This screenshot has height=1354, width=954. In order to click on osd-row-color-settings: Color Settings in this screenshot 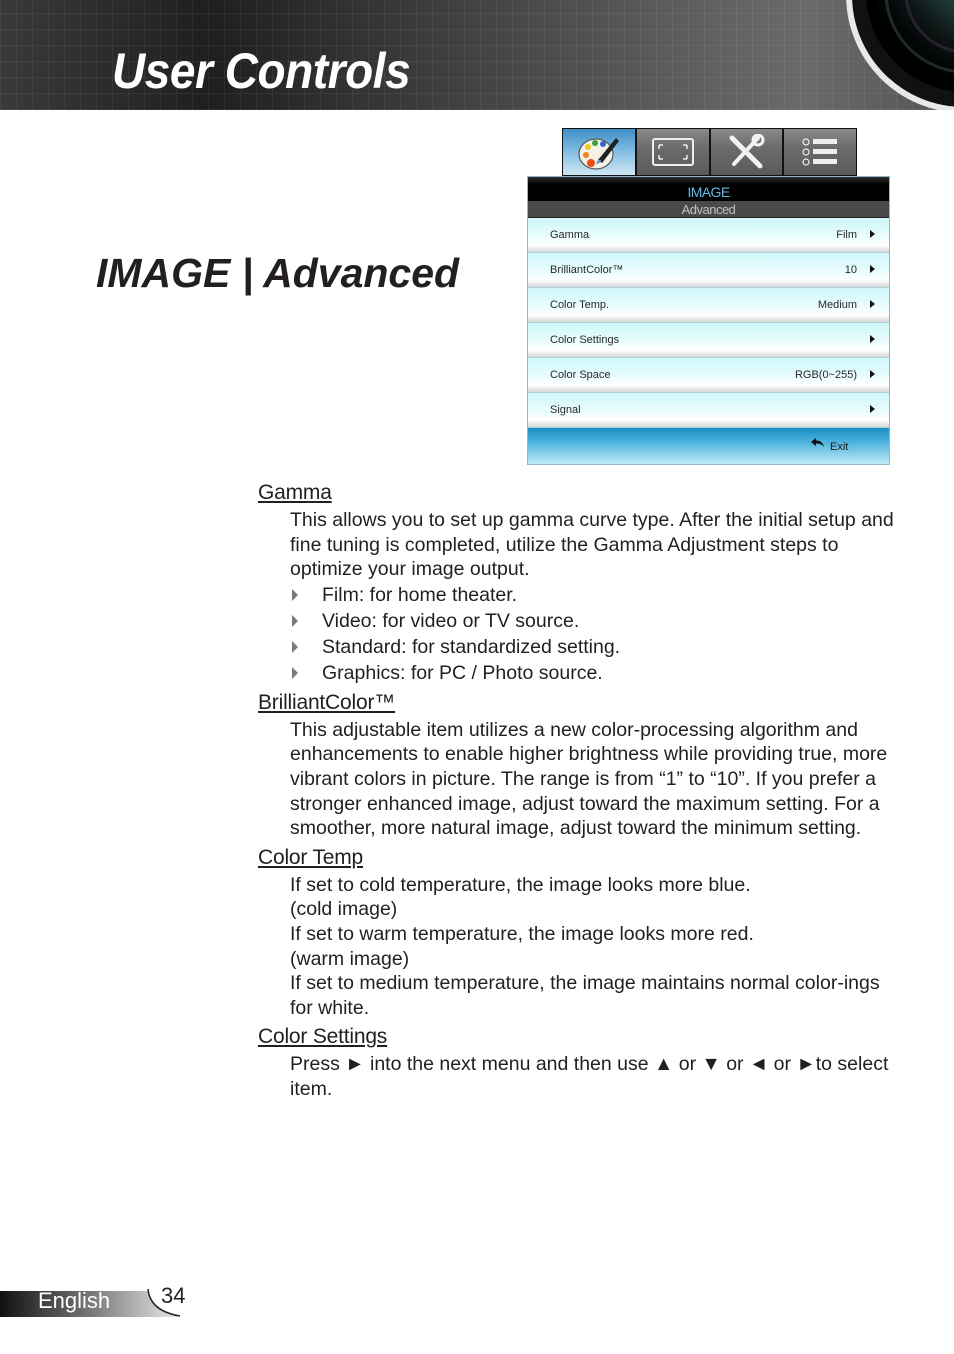, I will do `click(708, 340)`.